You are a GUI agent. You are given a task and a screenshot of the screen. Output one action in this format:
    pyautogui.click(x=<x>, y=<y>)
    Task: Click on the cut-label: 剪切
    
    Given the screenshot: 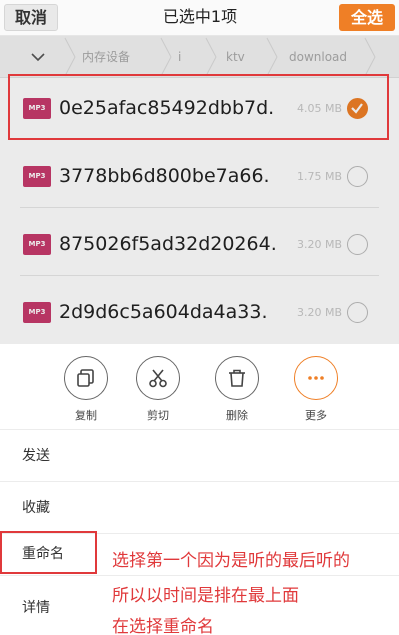 What is the action you would take?
    pyautogui.click(x=158, y=415)
    